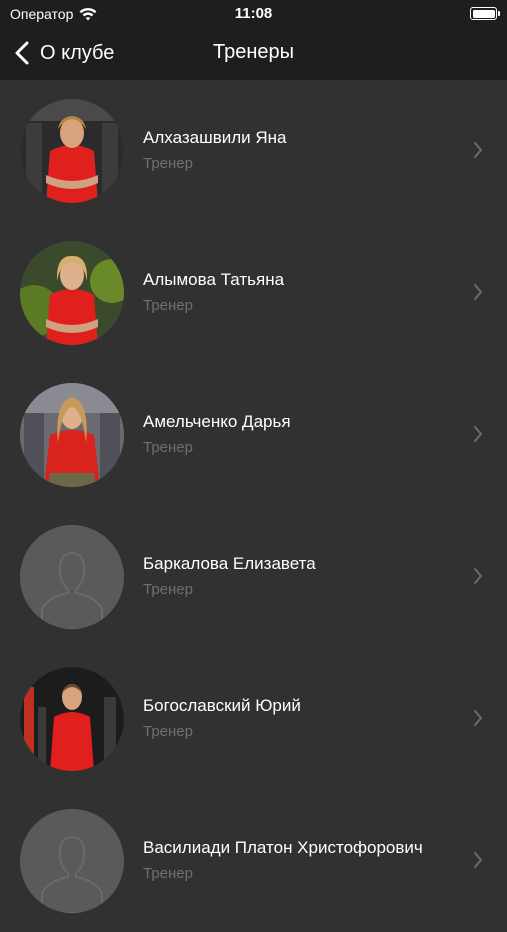 This screenshot has height=932, width=507. What do you see at coordinates (217, 421) in the screenshot?
I see `trainer-name: Амельченко Дарья` at bounding box center [217, 421].